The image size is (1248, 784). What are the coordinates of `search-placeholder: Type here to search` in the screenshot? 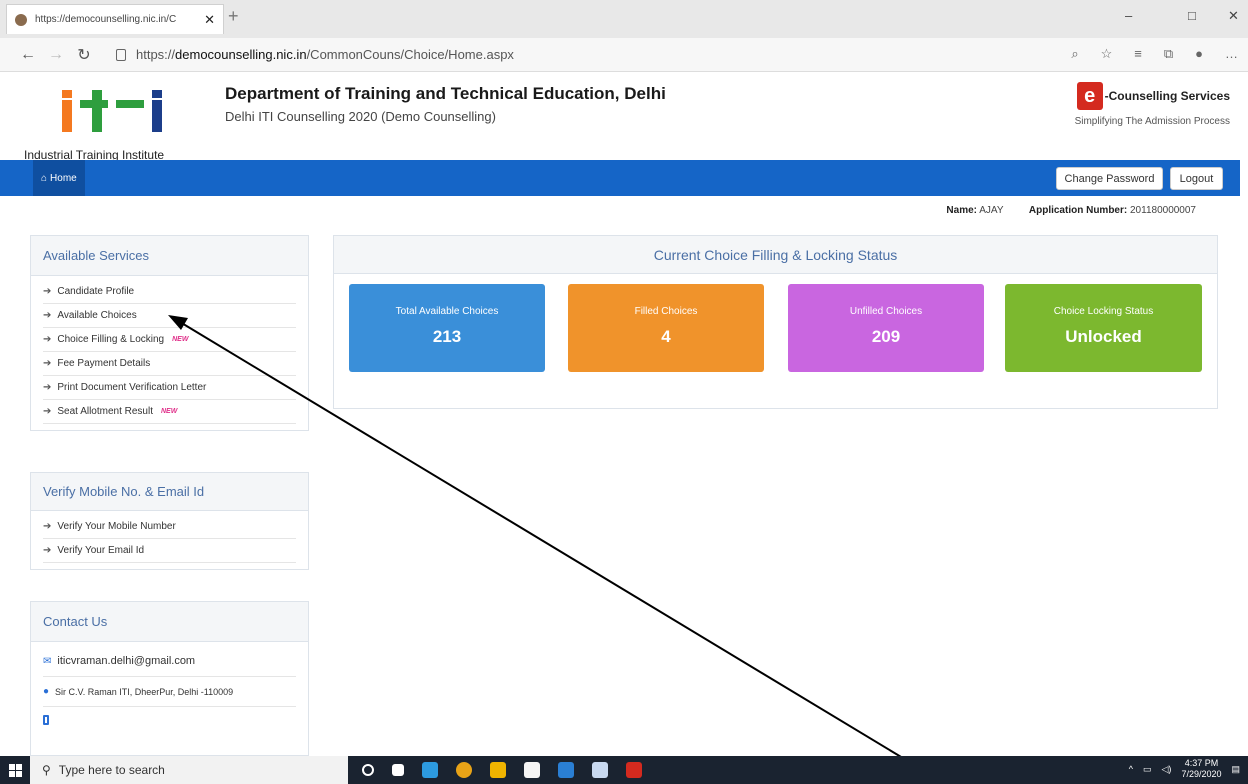 It's located at (111, 770).